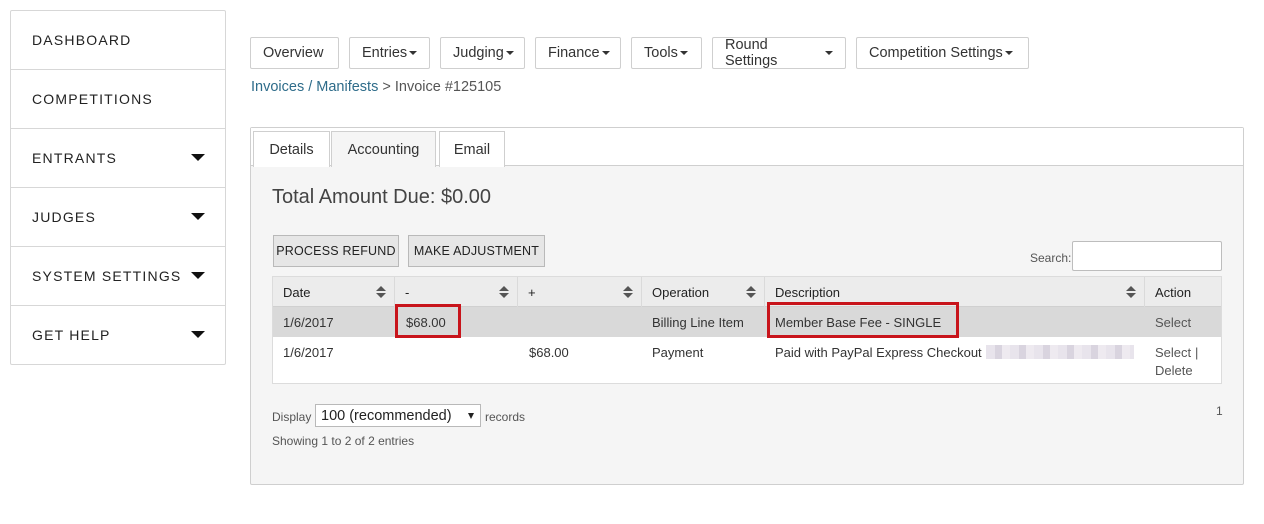 The width and height of the screenshot is (1264, 524). What do you see at coordinates (747, 147) in the screenshot?
I see `tab-bar: Details Accounting Email` at bounding box center [747, 147].